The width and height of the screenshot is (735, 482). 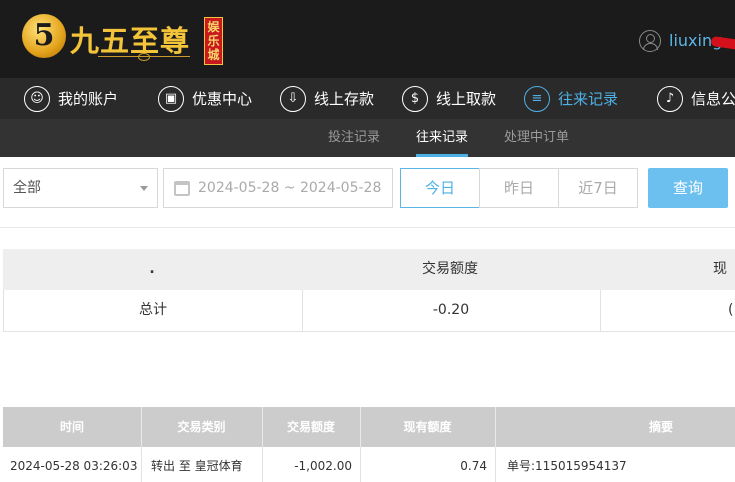 I want to click on query-button: 查询, so click(x=688, y=188).